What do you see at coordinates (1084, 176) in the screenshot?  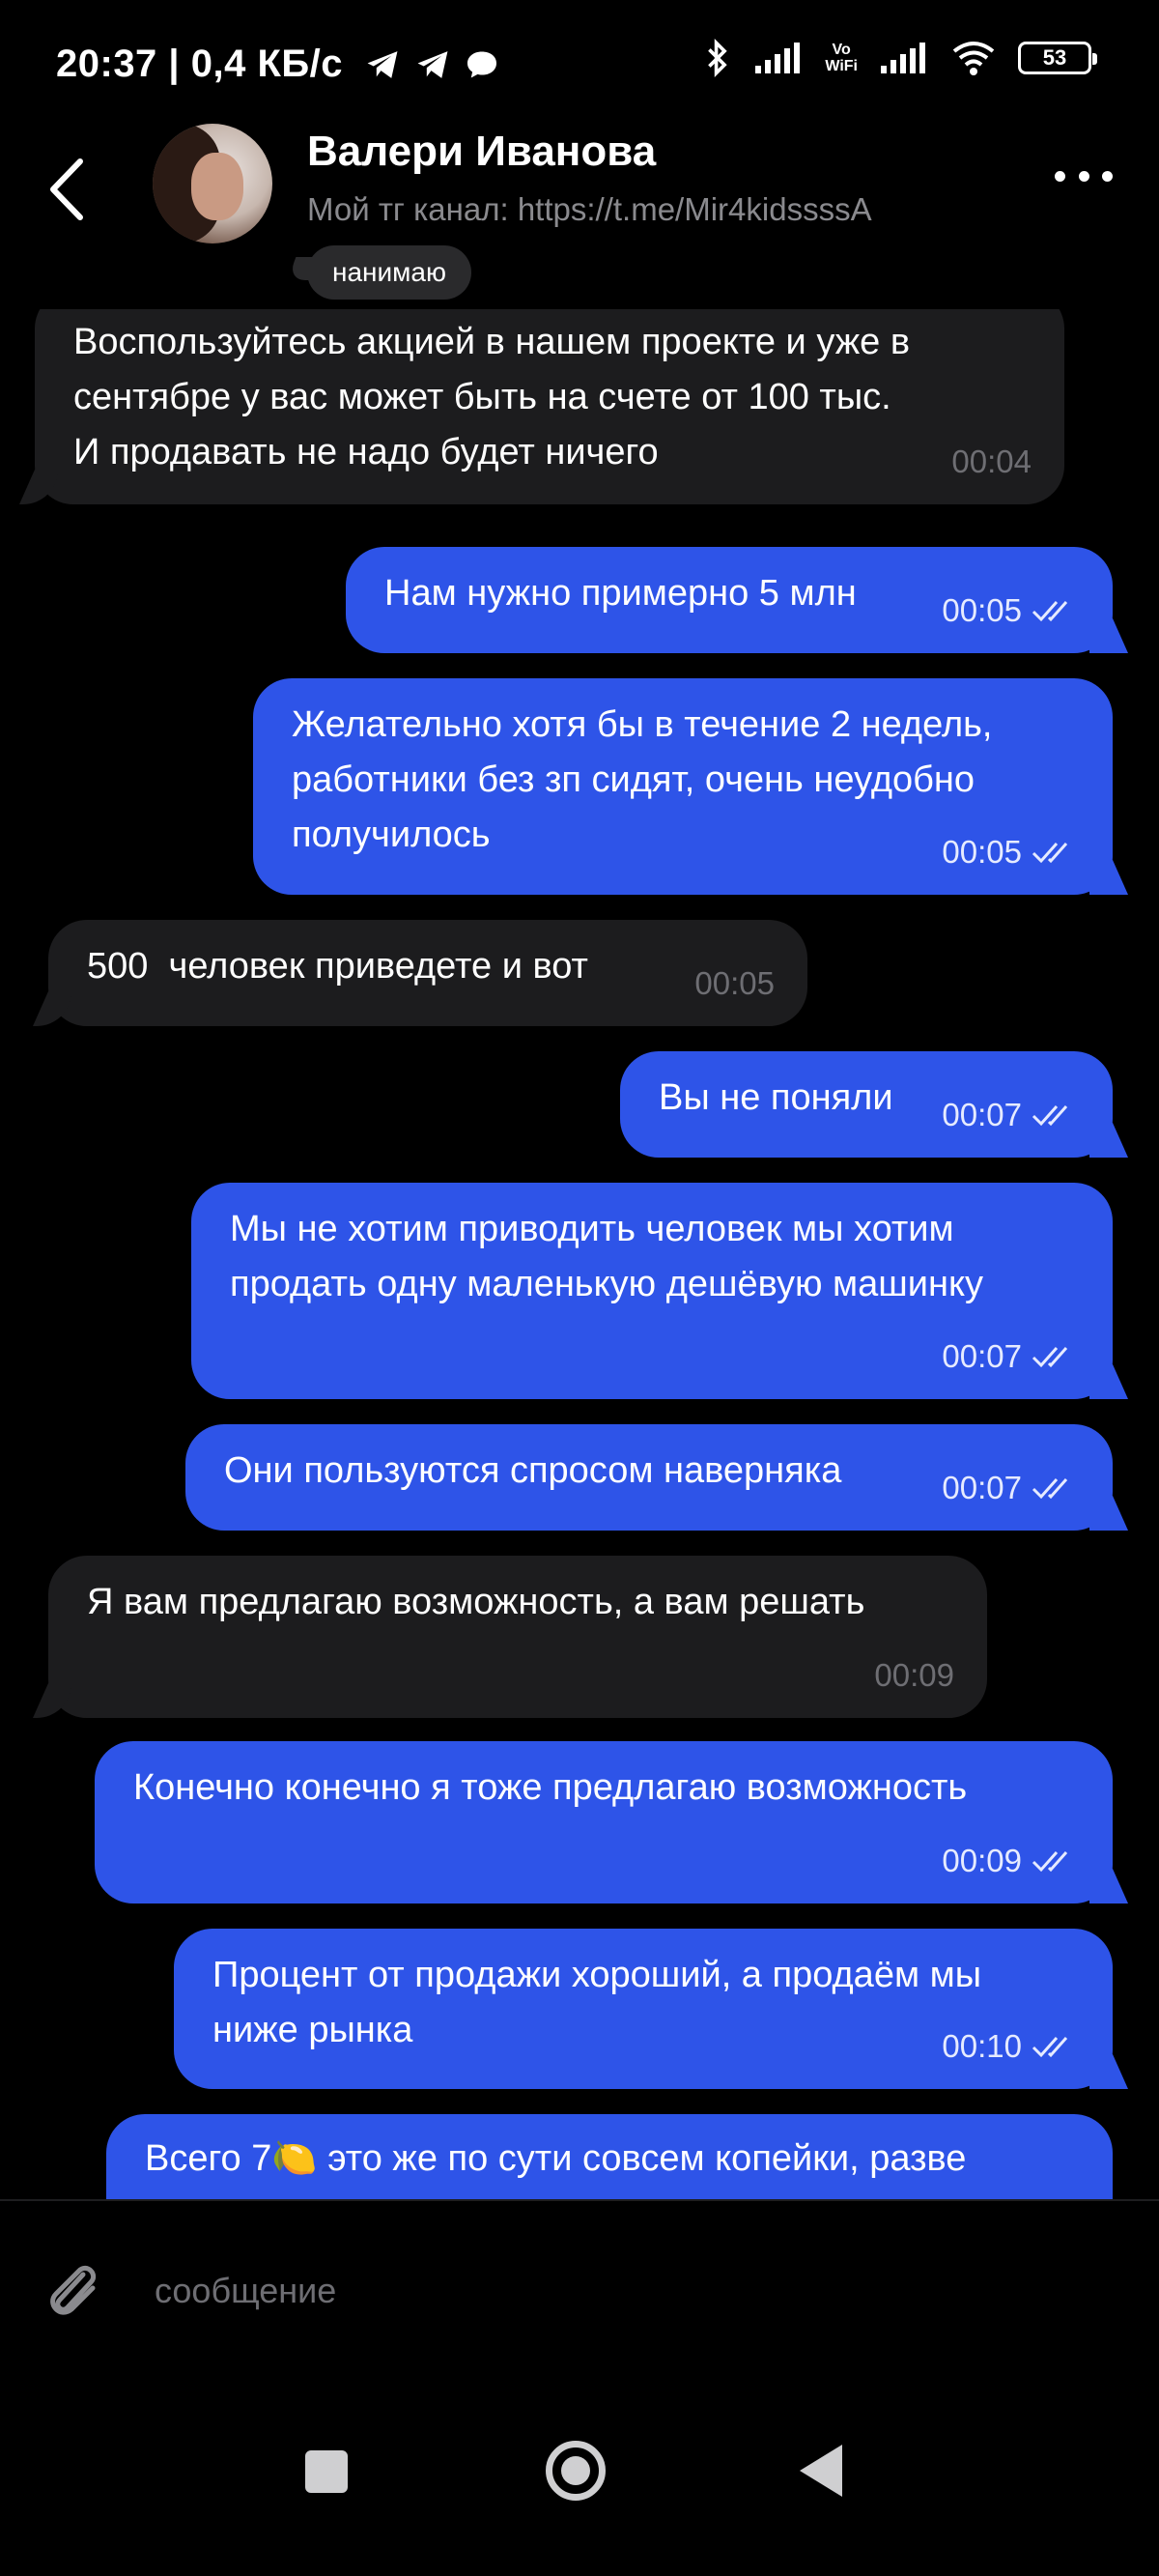 I see `more-options-button` at bounding box center [1084, 176].